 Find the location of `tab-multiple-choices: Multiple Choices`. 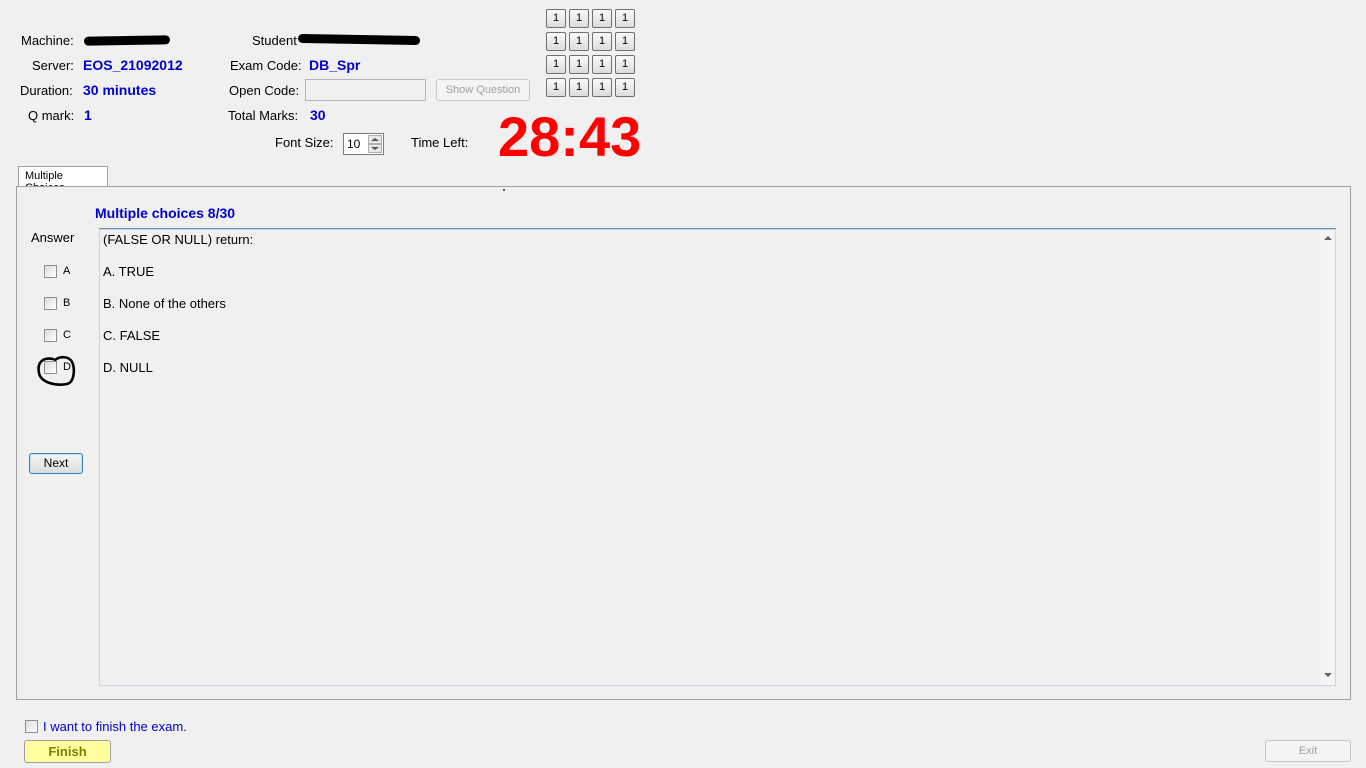

tab-multiple-choices: Multiple Choices is located at coordinates (63, 180).